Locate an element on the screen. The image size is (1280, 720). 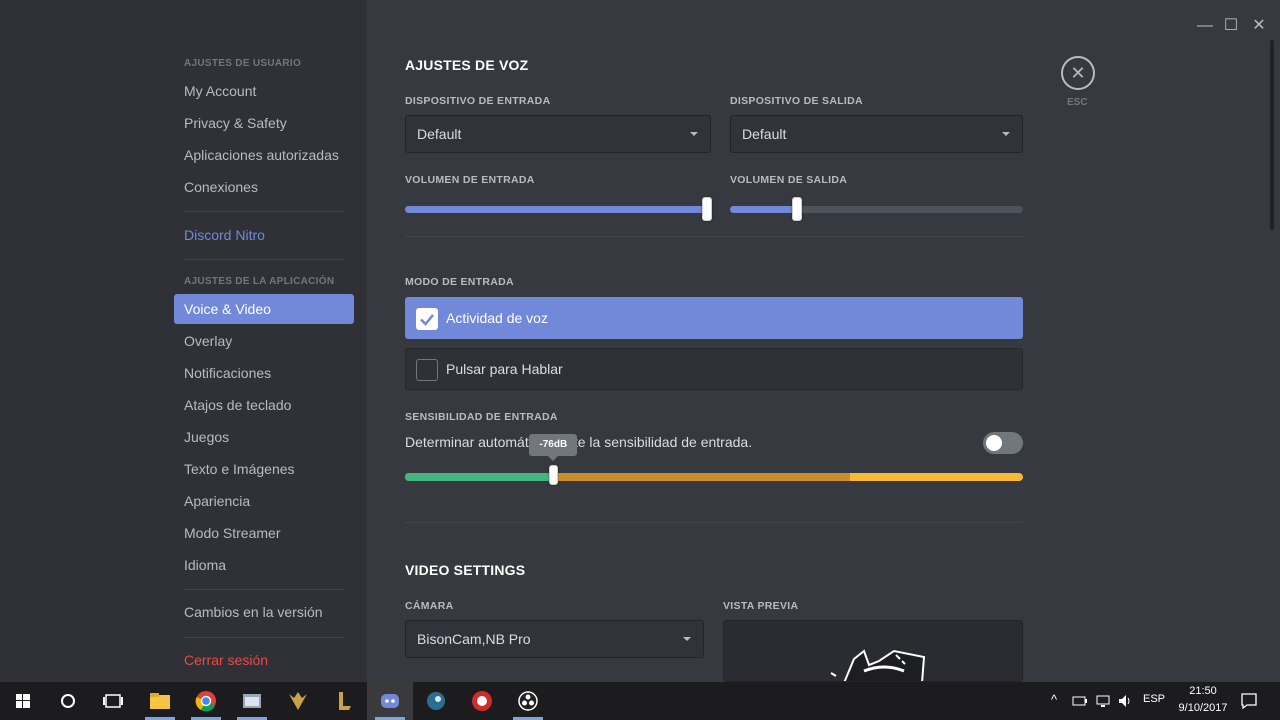
app-settings-header: AJUSTES DE LA APLICACIÓN is located at coordinates (259, 281).